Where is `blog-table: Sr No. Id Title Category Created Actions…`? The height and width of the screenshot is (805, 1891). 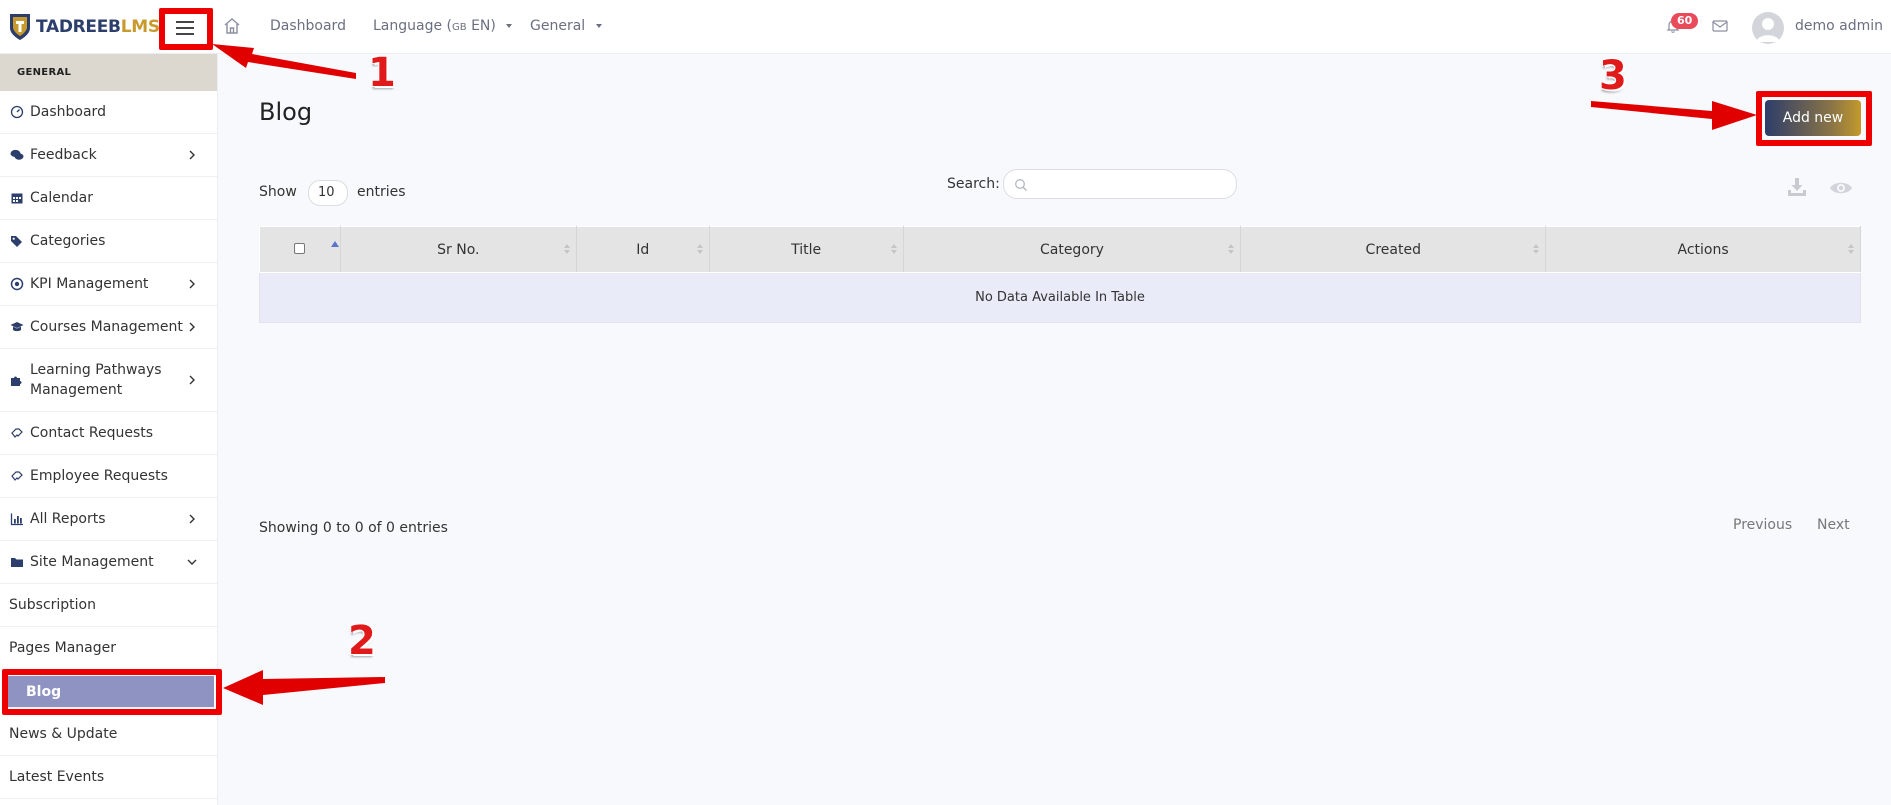 blog-table: Sr No. Id Title Category Created Actions… is located at coordinates (1060, 274).